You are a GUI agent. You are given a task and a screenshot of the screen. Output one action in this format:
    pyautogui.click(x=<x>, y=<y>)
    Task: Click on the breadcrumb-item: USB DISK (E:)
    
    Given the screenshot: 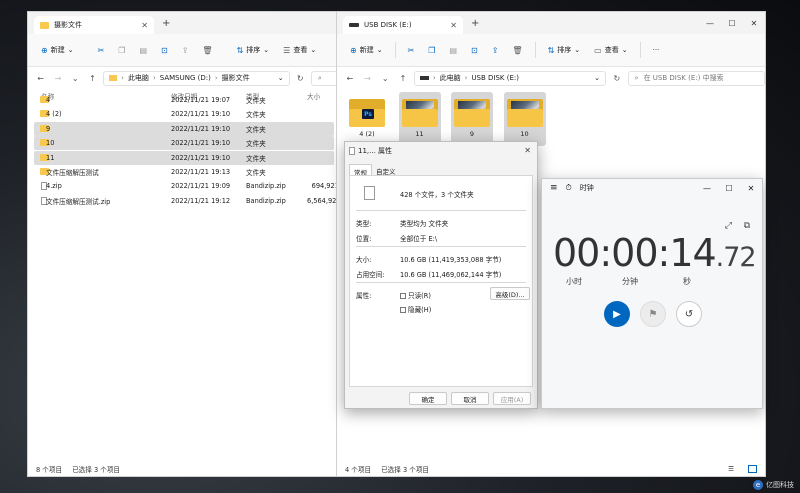 What is the action you would take?
    pyautogui.click(x=495, y=78)
    